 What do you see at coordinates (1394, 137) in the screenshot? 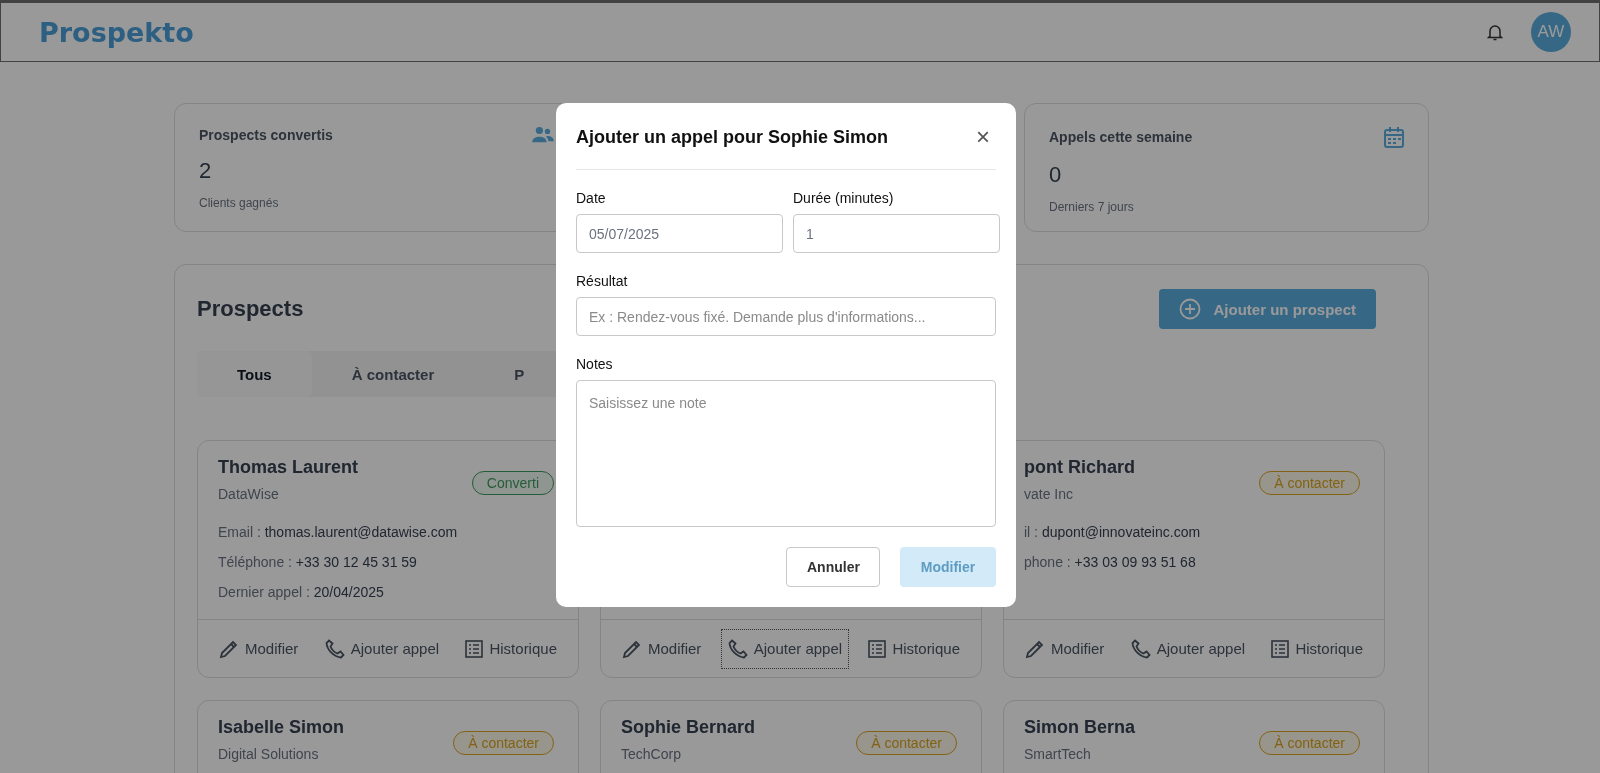
I see `calendar-icon` at bounding box center [1394, 137].